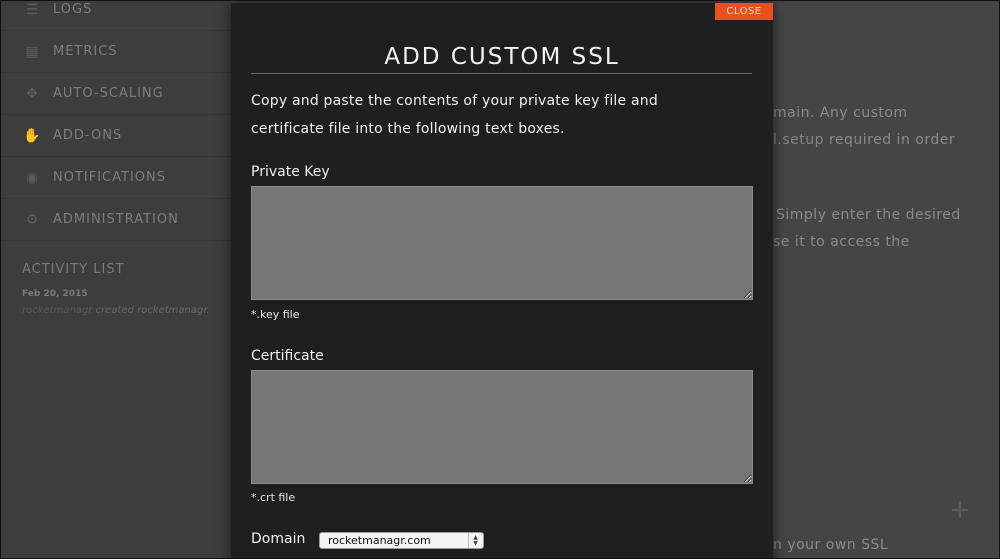  What do you see at coordinates (841, 242) in the screenshot?
I see `background-text-line: se it to access the` at bounding box center [841, 242].